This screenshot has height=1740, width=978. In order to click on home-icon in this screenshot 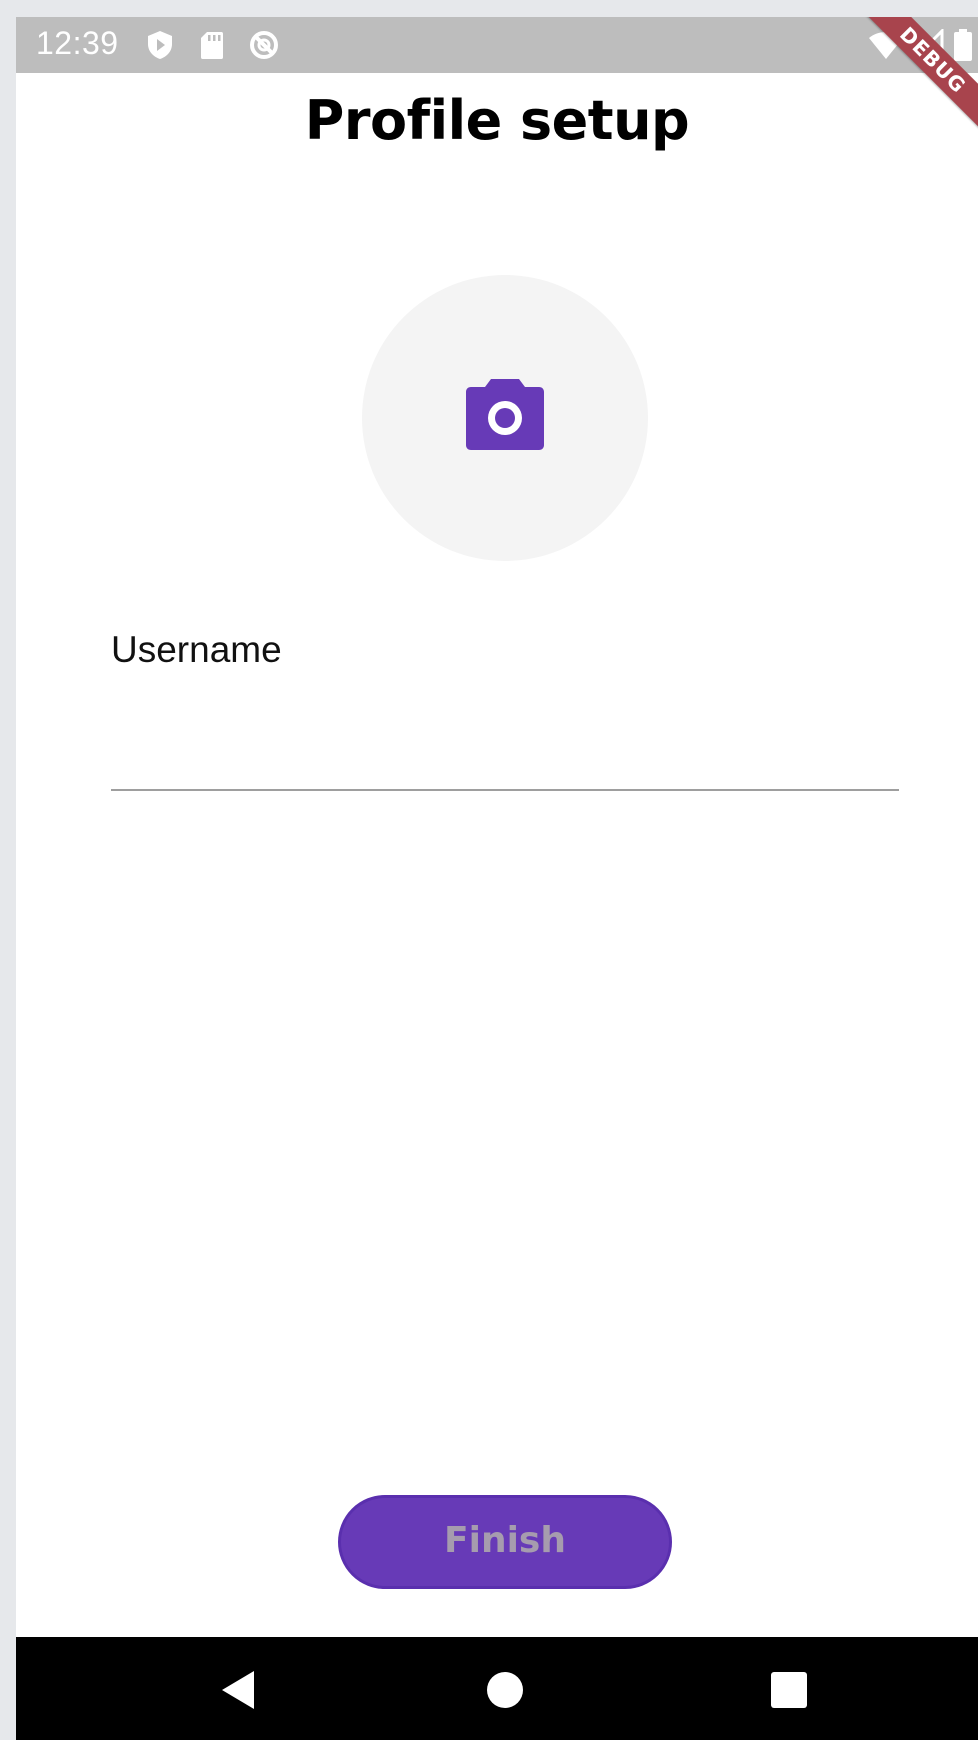, I will do `click(505, 1690)`.